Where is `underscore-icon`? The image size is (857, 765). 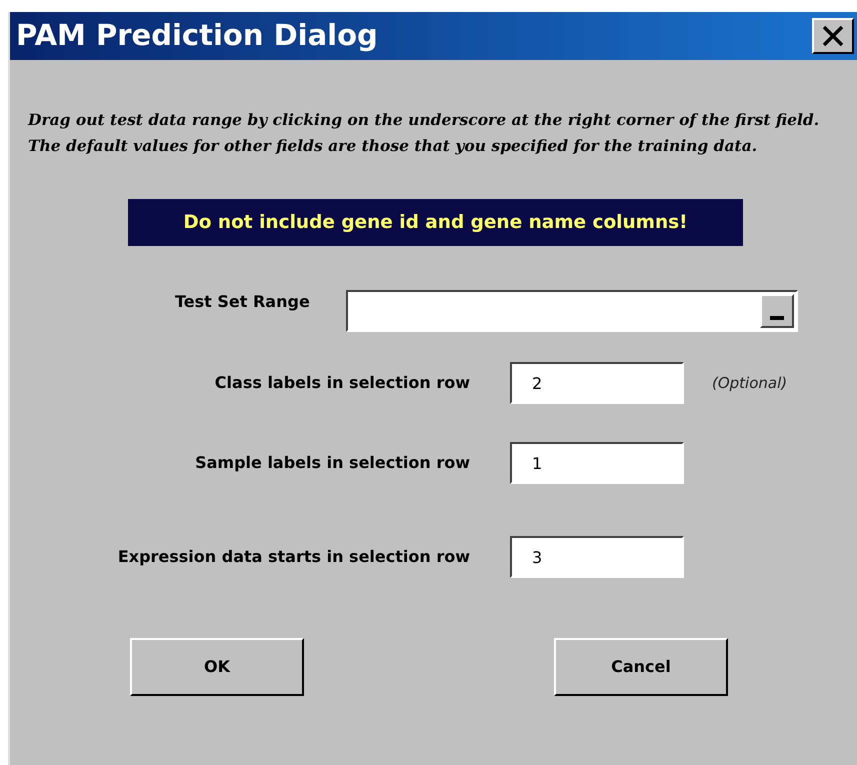
underscore-icon is located at coordinates (777, 318).